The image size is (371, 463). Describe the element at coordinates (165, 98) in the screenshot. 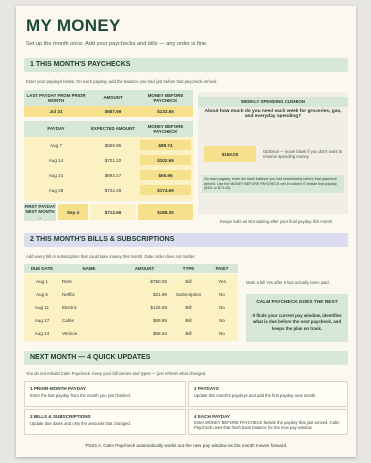

I see `last-before-header: MONEY BEFORE PAYCHECK` at that location.